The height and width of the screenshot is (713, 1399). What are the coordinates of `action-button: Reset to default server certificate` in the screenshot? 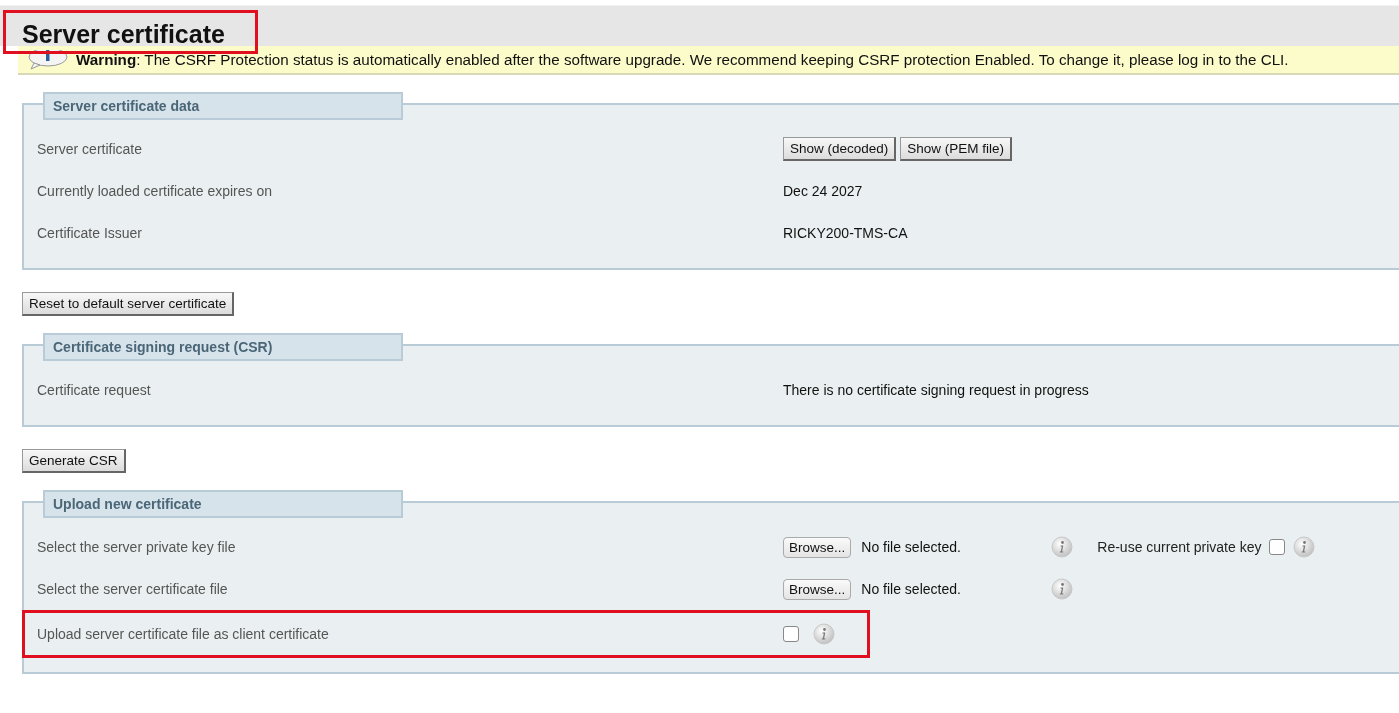 It's located at (128, 304).